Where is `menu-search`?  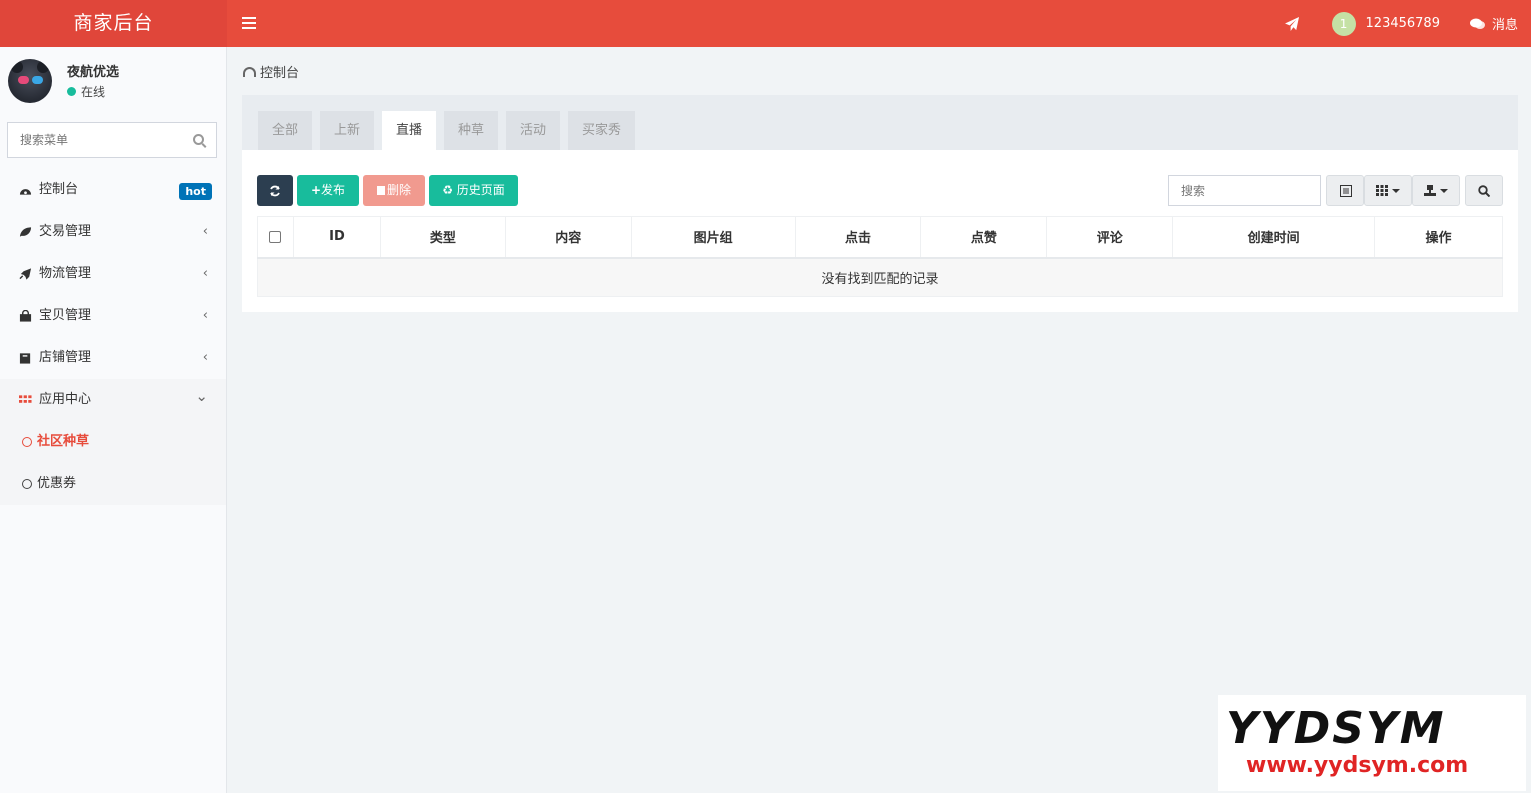
menu-search is located at coordinates (112, 140).